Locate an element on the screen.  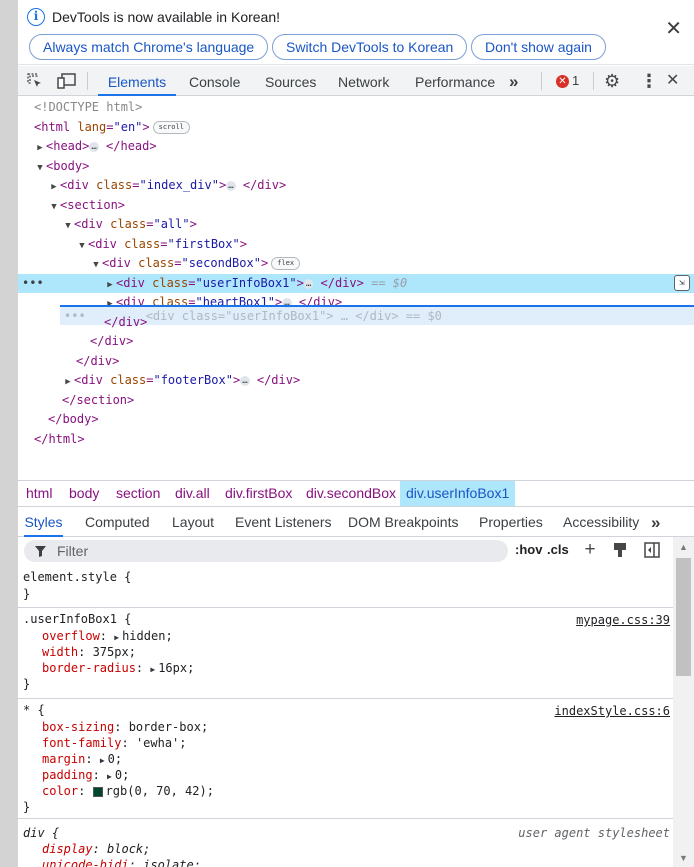
dont-show-again-button: Don't show again is located at coordinates (538, 47).